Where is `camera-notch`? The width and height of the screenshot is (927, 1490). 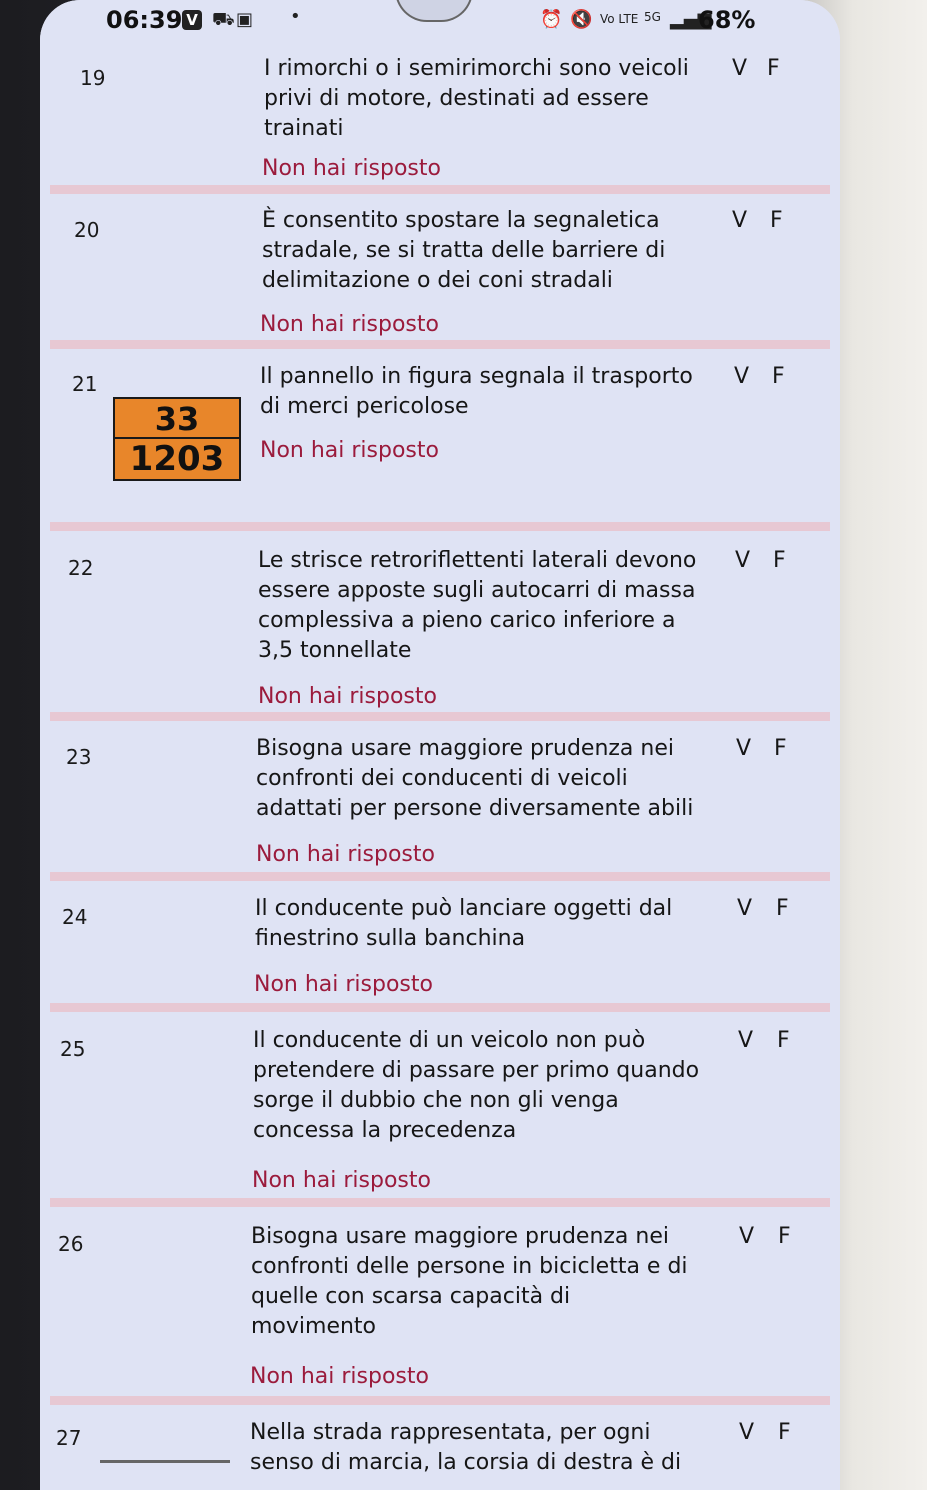 camera-notch is located at coordinates (434, 11).